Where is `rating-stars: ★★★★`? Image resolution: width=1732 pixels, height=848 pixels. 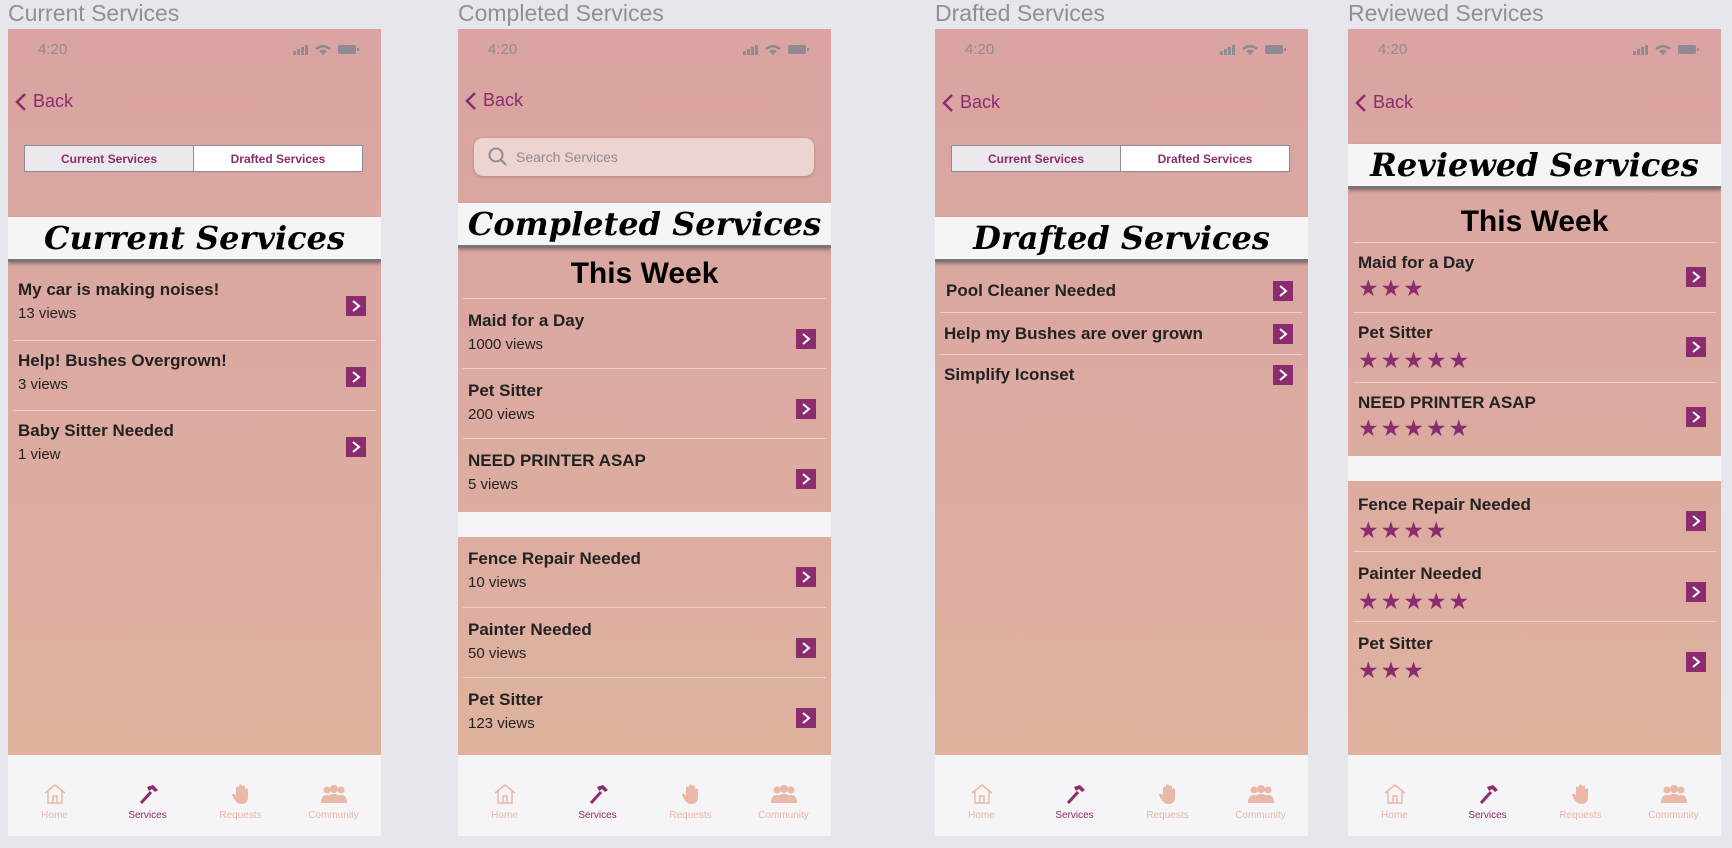 rating-stars: ★★★★ is located at coordinates (1403, 530).